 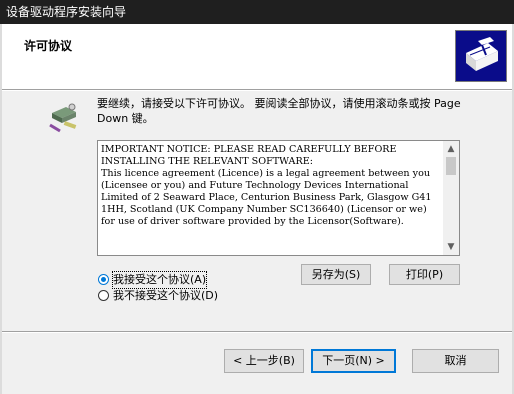 I want to click on window-left-edge, so click(x=1, y=209).